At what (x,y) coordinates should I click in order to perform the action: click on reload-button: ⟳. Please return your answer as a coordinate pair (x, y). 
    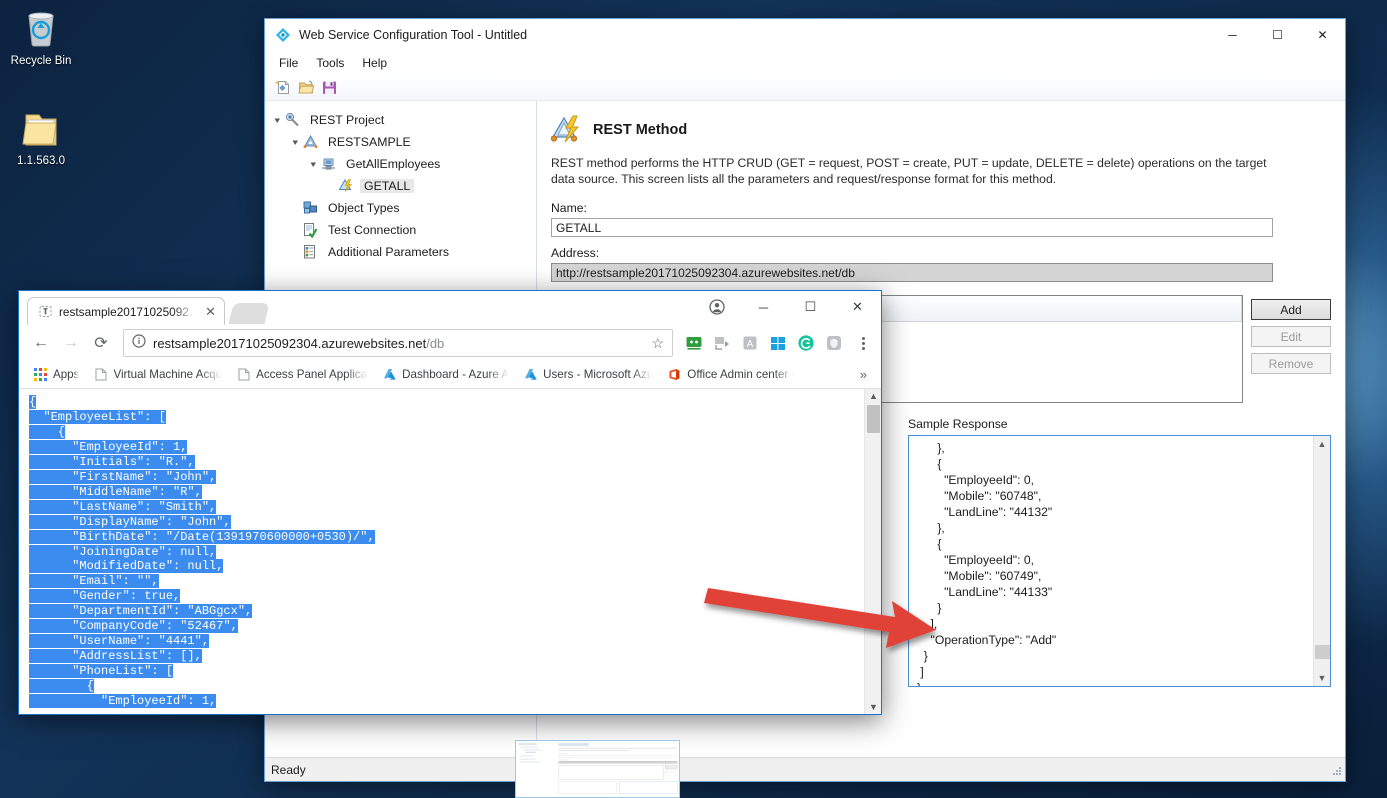
    Looking at the image, I should click on (101, 343).